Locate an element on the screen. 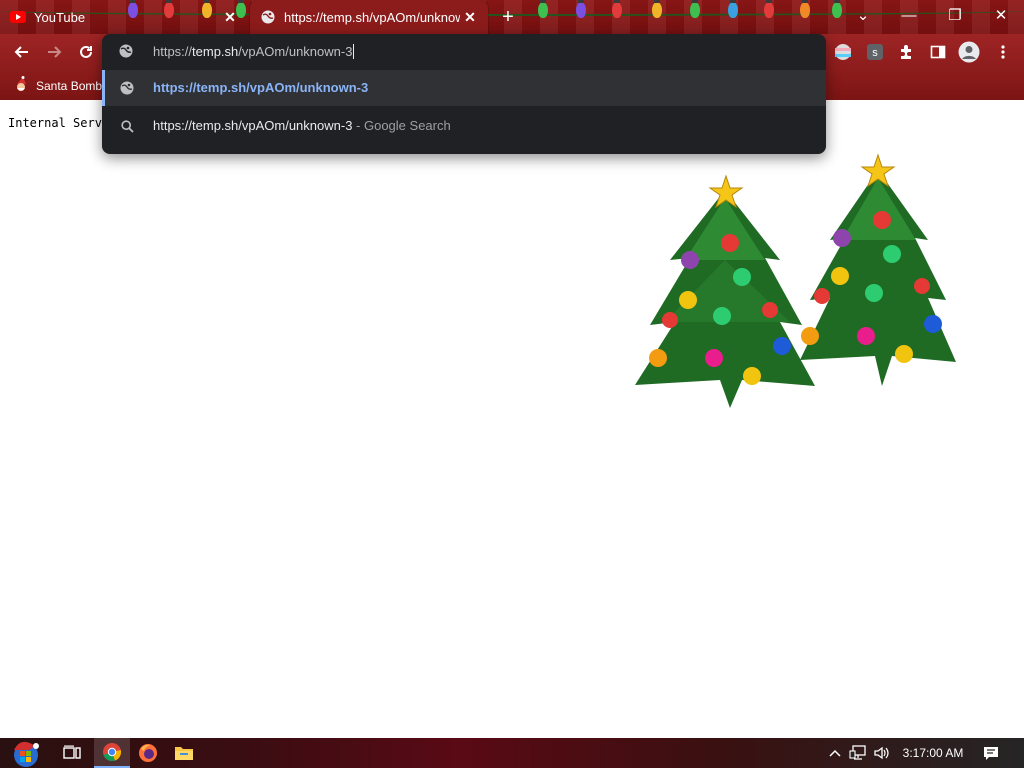 This screenshot has width=1024, height=768. forward-button is located at coordinates (54, 52).